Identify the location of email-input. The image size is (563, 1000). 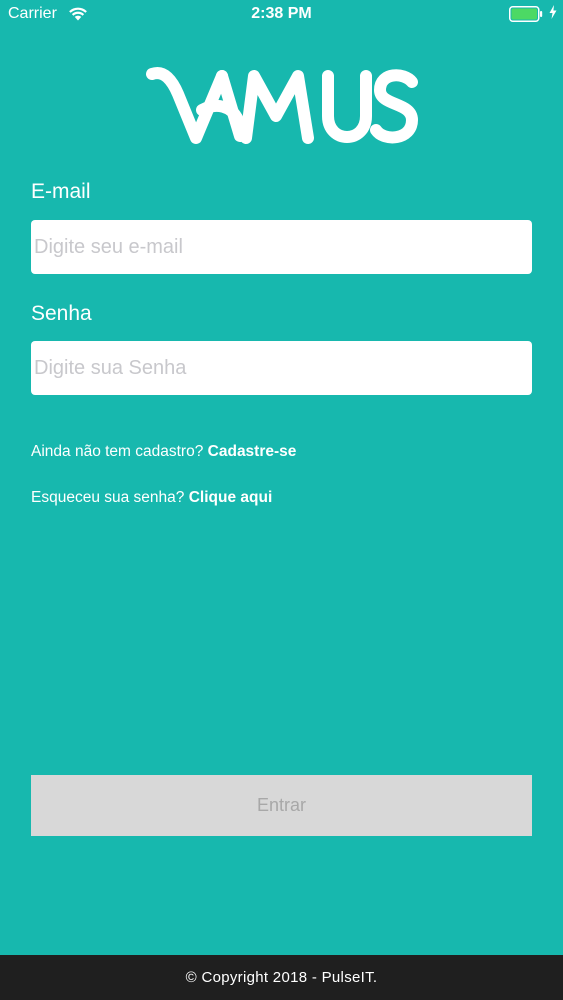
(281, 247).